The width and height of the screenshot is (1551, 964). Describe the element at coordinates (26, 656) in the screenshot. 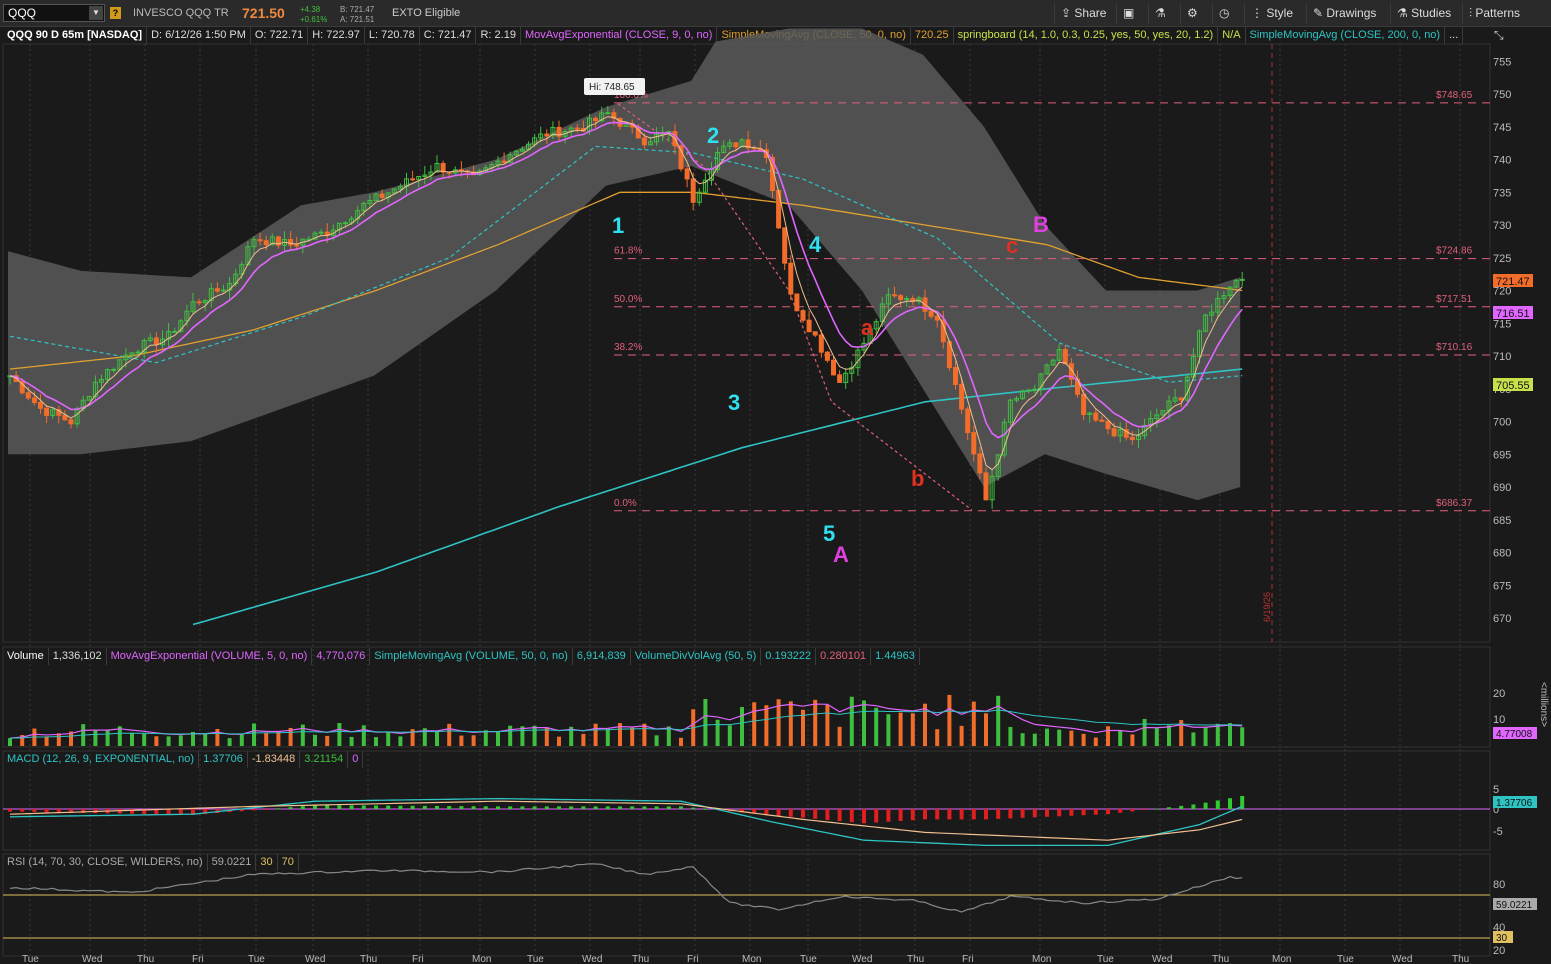

I see `volume-title: Volume` at that location.